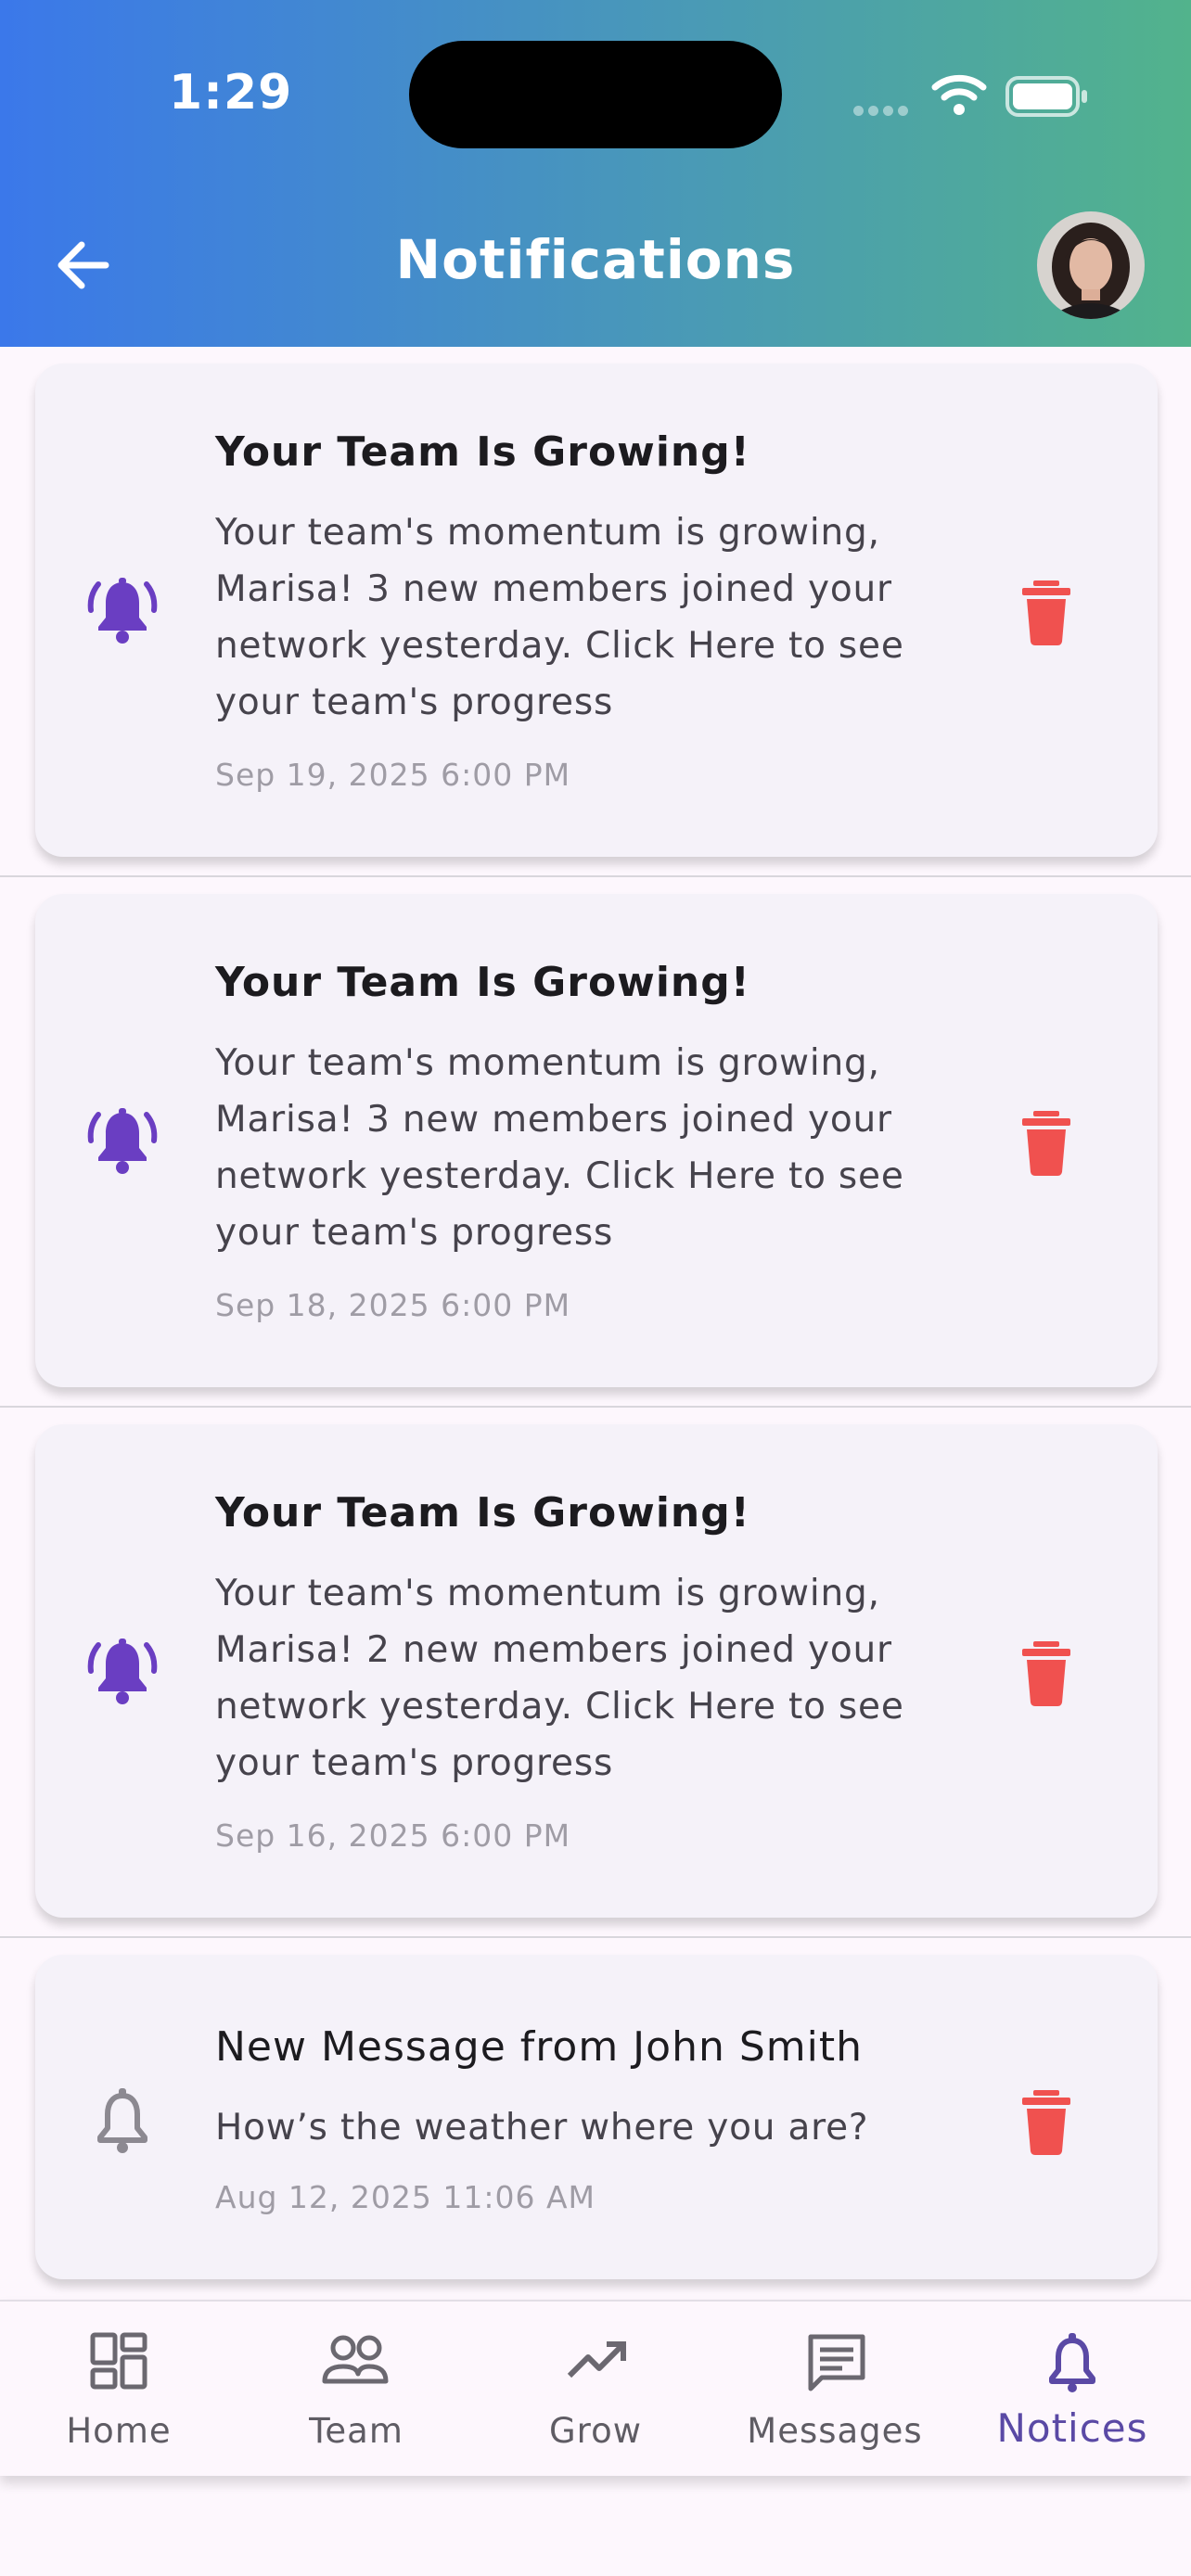 The height and width of the screenshot is (2576, 1191). I want to click on notification-date: Sep 19, 2025 6:00 PM, so click(393, 775).